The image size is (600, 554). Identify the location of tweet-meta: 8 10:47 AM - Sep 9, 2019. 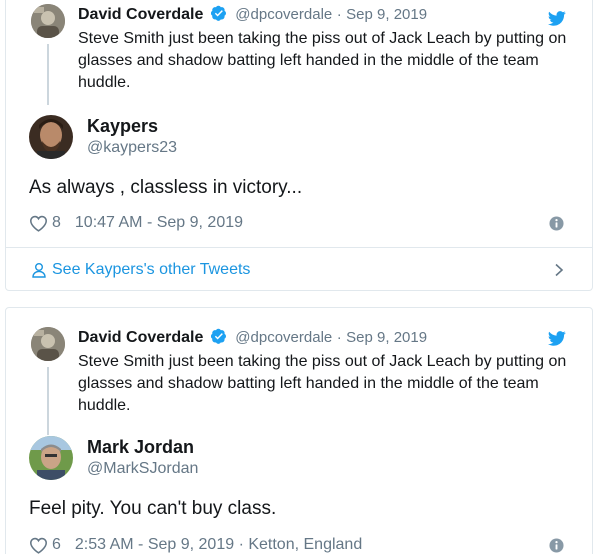
(136, 223).